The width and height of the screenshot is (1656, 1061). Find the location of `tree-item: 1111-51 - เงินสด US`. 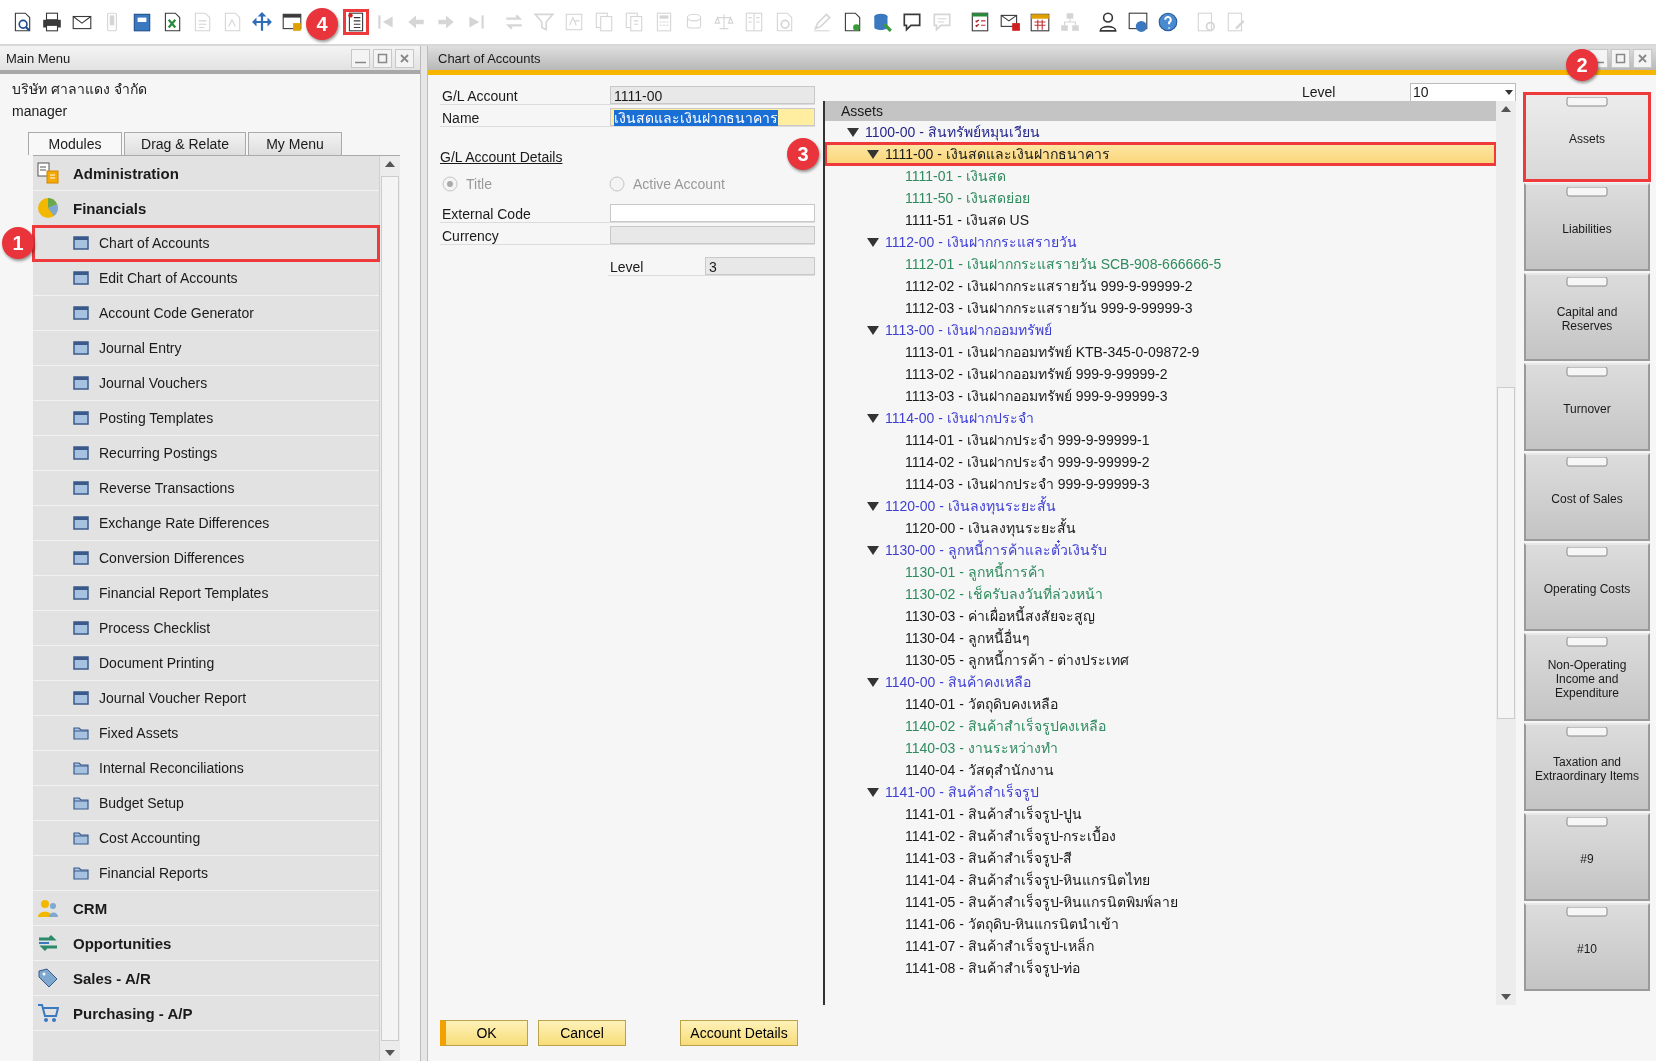

tree-item: 1111-51 - เงินสด US is located at coordinates (1160, 220).